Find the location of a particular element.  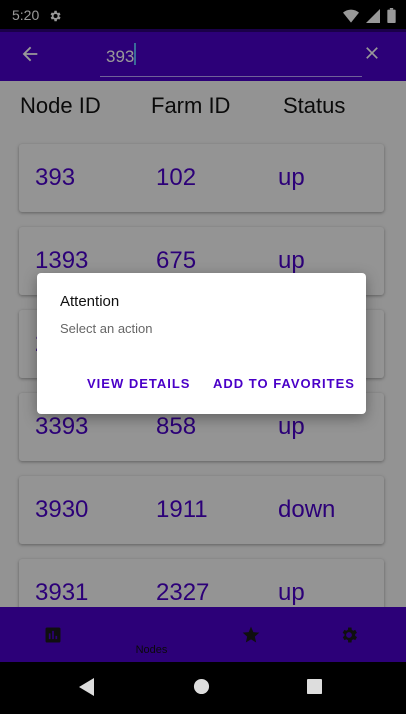

dialog-title: Attention is located at coordinates (90, 301).